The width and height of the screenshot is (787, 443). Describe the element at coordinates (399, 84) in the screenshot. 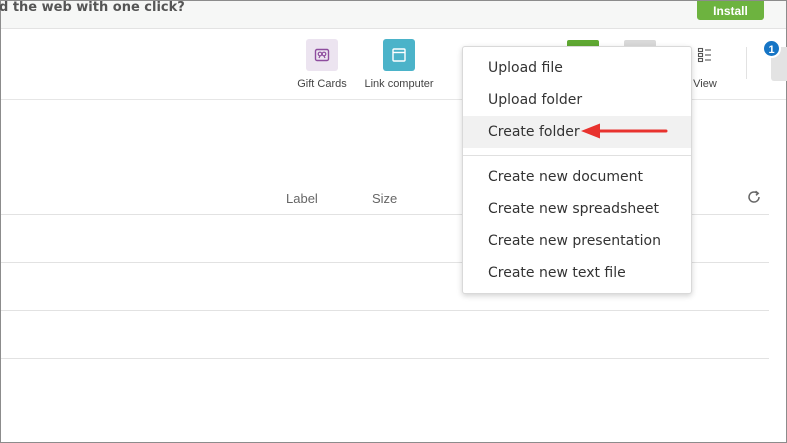

I see `link-computer-label: Link computer` at that location.